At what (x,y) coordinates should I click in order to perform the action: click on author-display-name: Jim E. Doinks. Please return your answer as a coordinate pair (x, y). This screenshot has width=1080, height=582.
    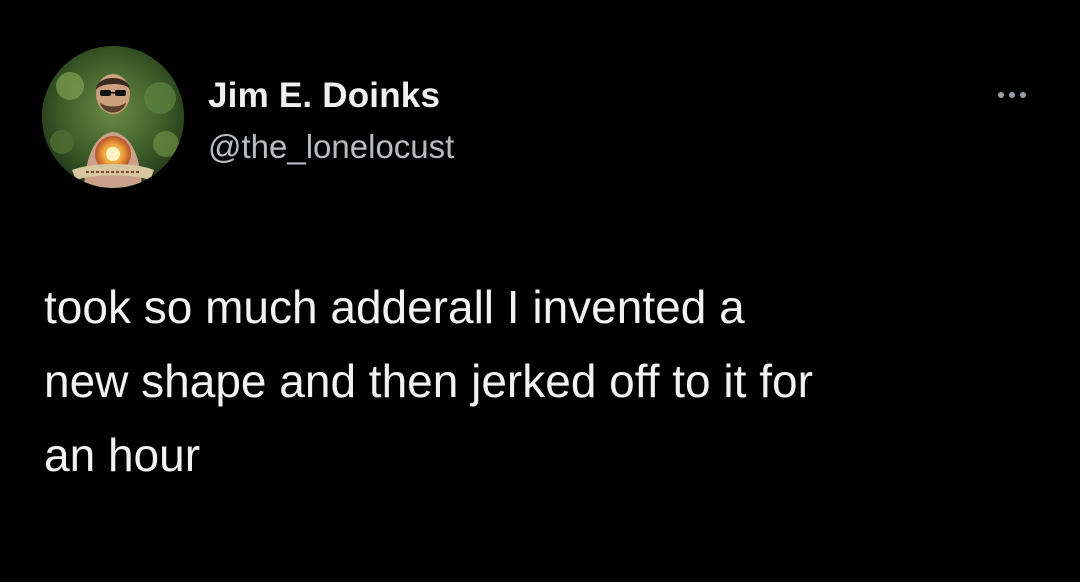
    Looking at the image, I should click on (324, 96).